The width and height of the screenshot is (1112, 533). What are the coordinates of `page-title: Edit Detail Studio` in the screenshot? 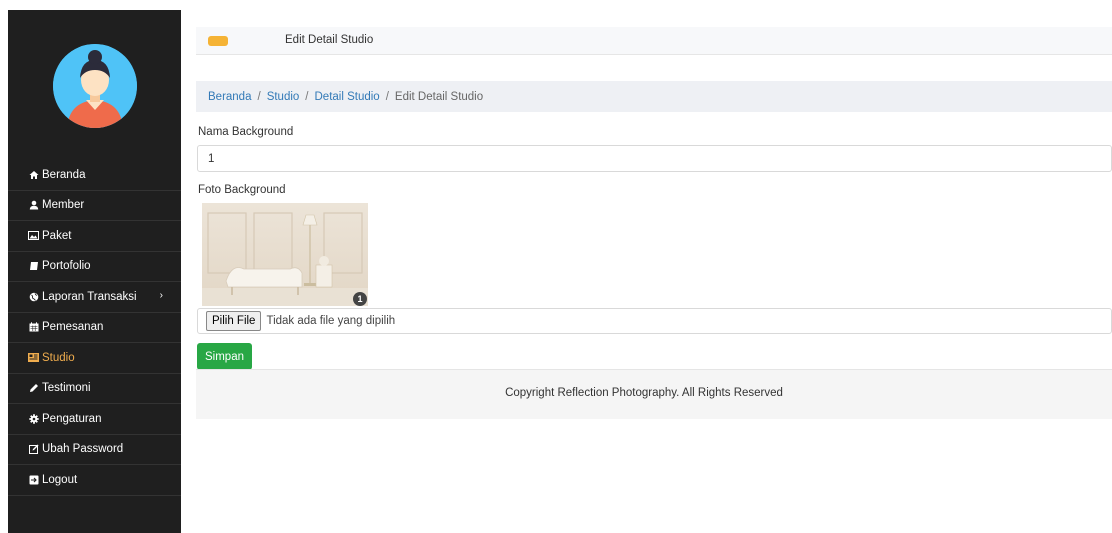 It's located at (329, 40).